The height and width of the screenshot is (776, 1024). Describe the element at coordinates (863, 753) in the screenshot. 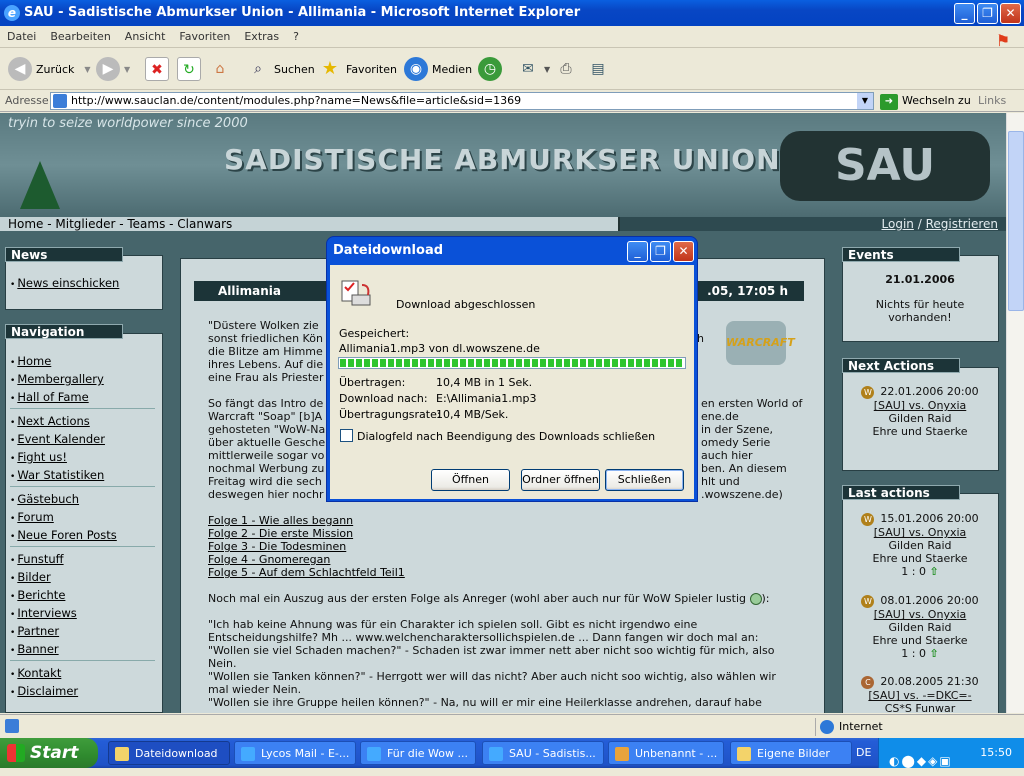

I see `language-indicator: DE` at that location.